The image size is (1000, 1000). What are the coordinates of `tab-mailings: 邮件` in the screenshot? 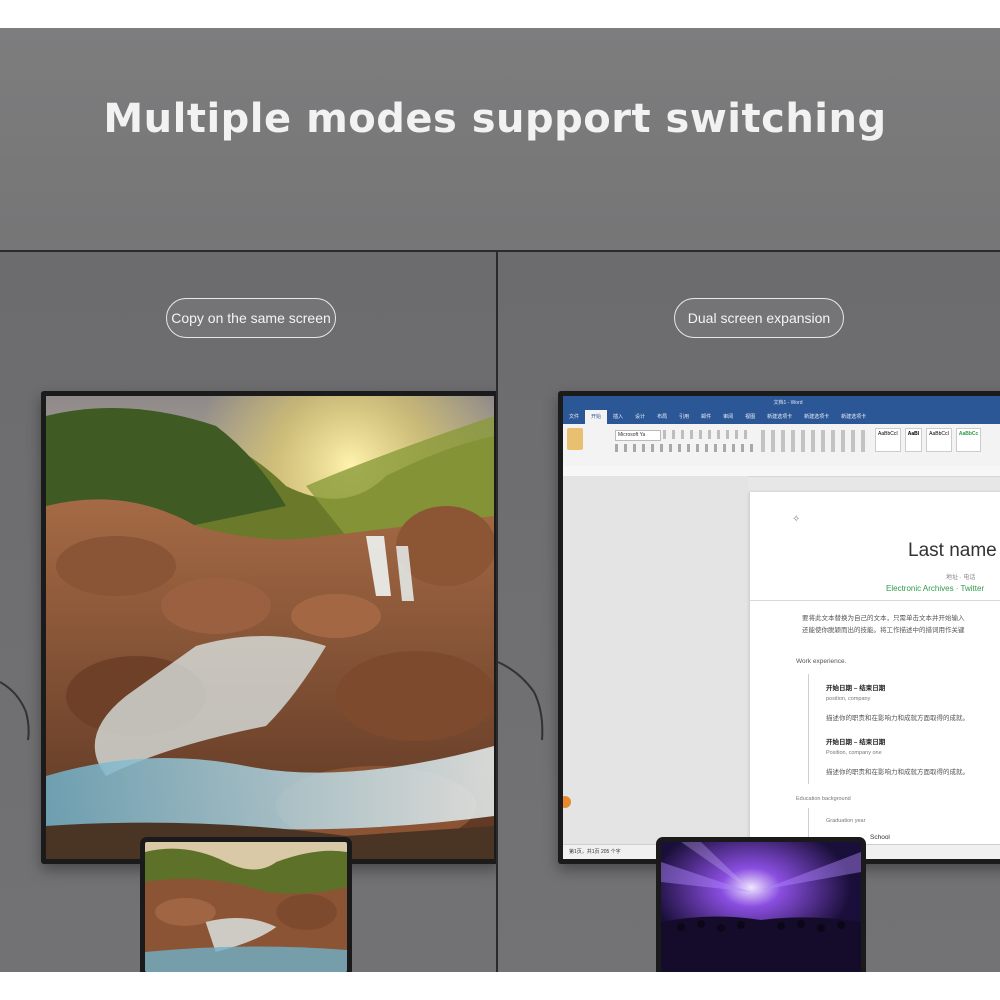 It's located at (706, 417).